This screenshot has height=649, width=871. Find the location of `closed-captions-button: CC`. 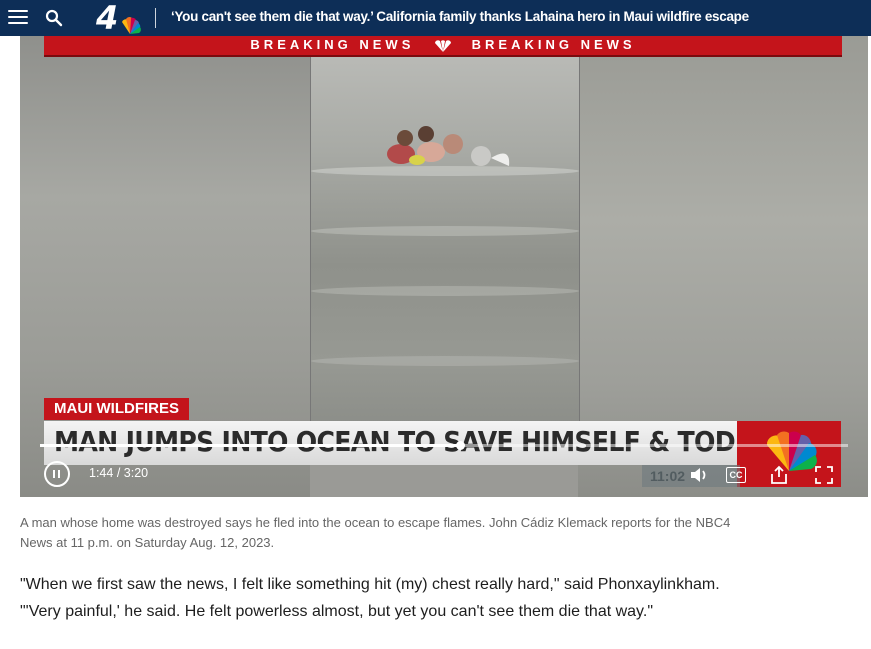

closed-captions-button: CC is located at coordinates (736, 475).